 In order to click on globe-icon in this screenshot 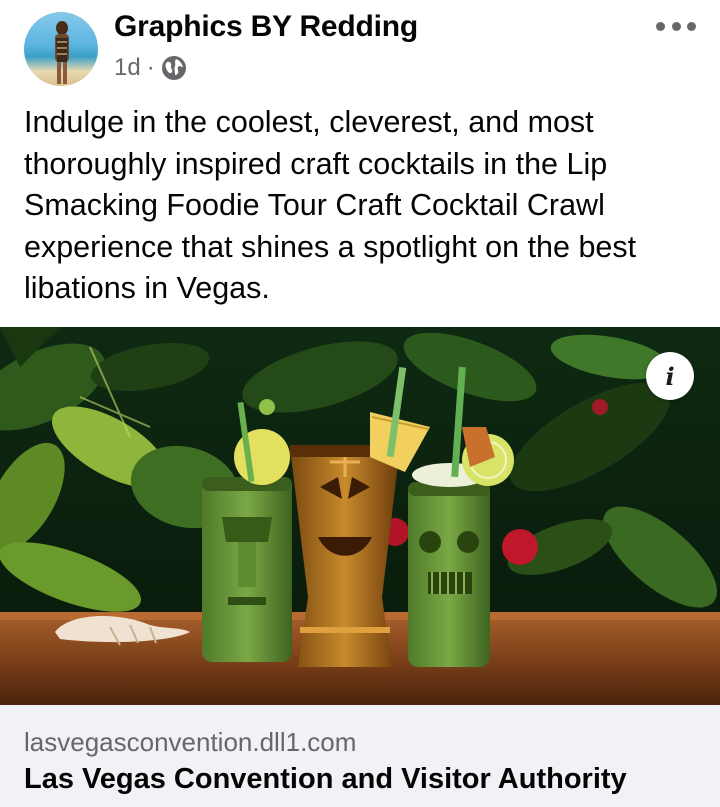, I will do `click(174, 68)`.